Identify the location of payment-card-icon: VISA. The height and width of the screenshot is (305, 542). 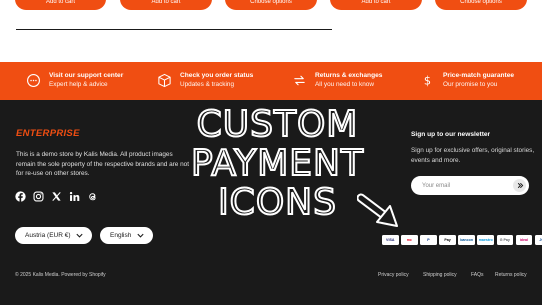
(390, 240).